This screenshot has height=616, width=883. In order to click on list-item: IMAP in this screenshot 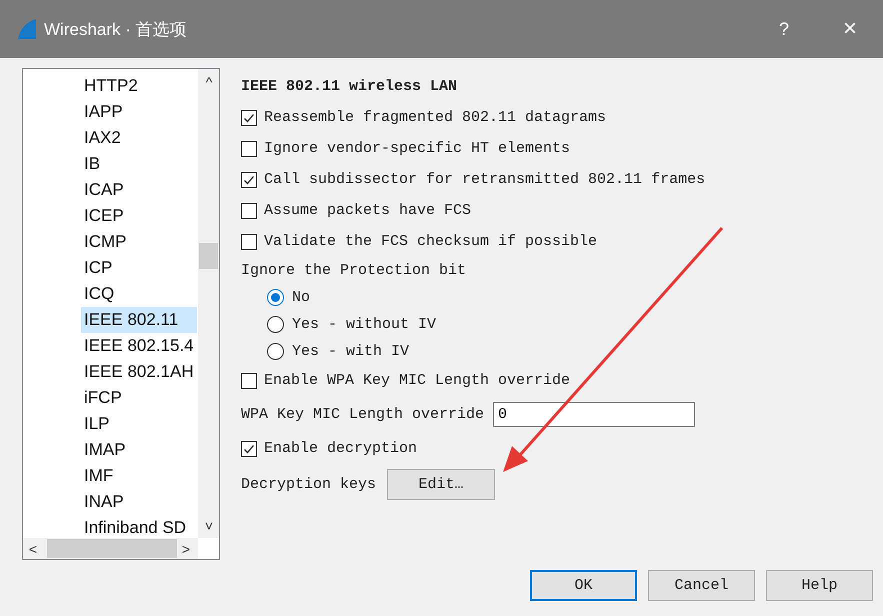, I will do `click(139, 450)`.